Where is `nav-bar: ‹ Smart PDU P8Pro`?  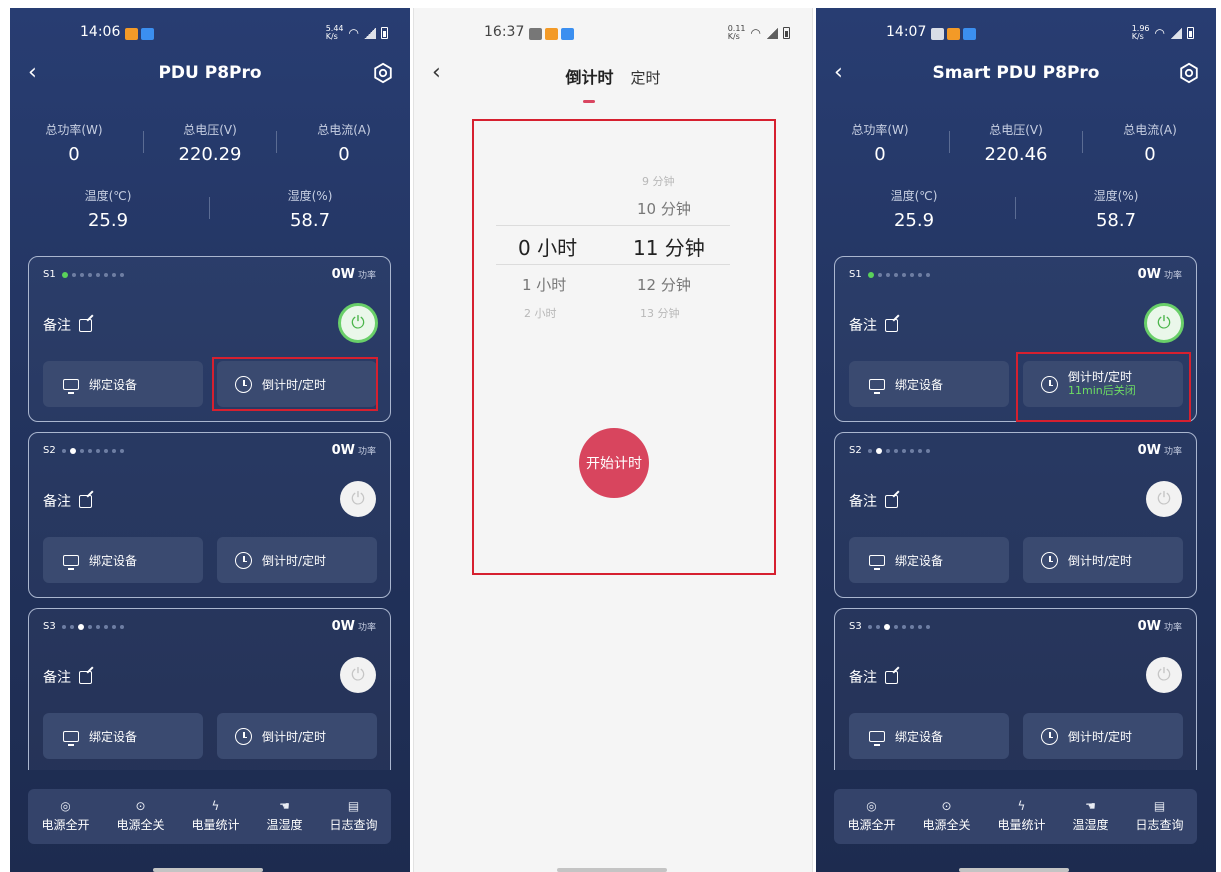 nav-bar: ‹ Smart PDU P8Pro is located at coordinates (1016, 75).